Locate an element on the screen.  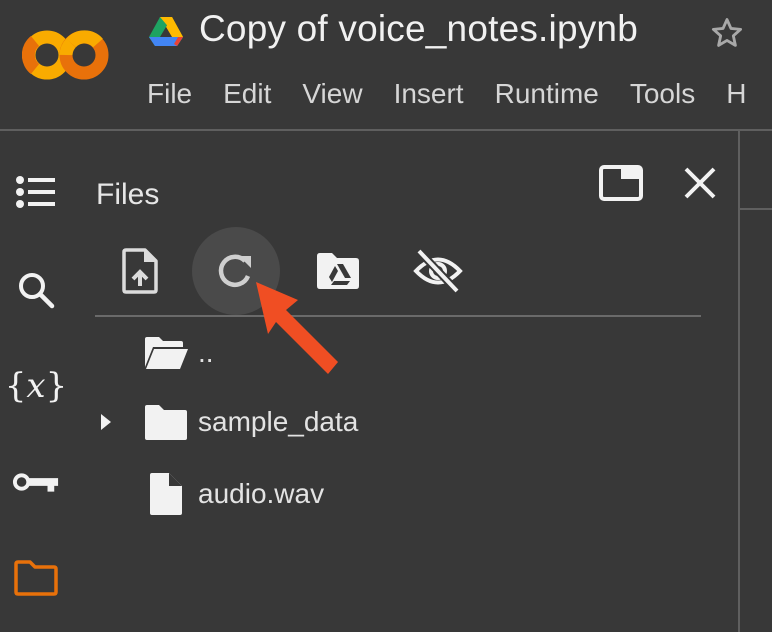
file-tree-item-parent: .. is located at coordinates (395, 353).